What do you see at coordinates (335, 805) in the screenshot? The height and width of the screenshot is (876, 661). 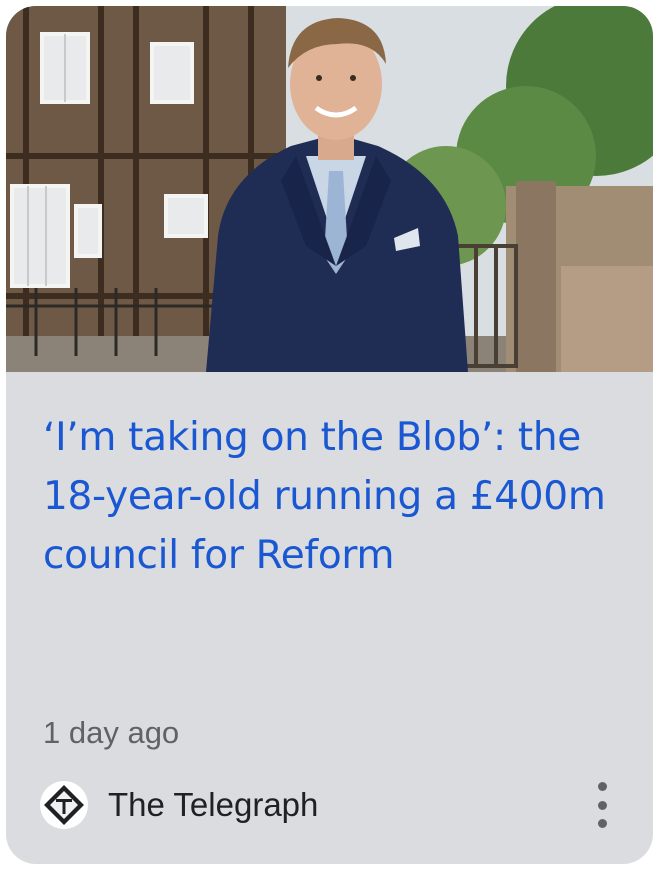 I see `source-row: The Telegraph` at bounding box center [335, 805].